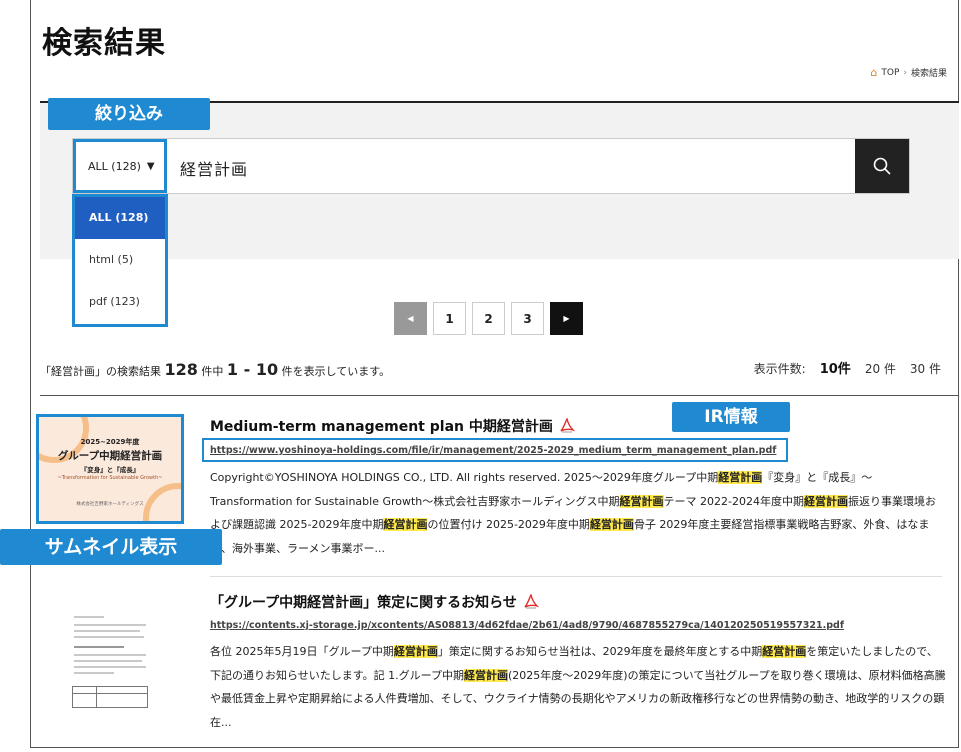 This screenshot has height=752, width=961. Describe the element at coordinates (890, 73) in the screenshot. I see `breadcrumb-top-link: TOP` at that location.